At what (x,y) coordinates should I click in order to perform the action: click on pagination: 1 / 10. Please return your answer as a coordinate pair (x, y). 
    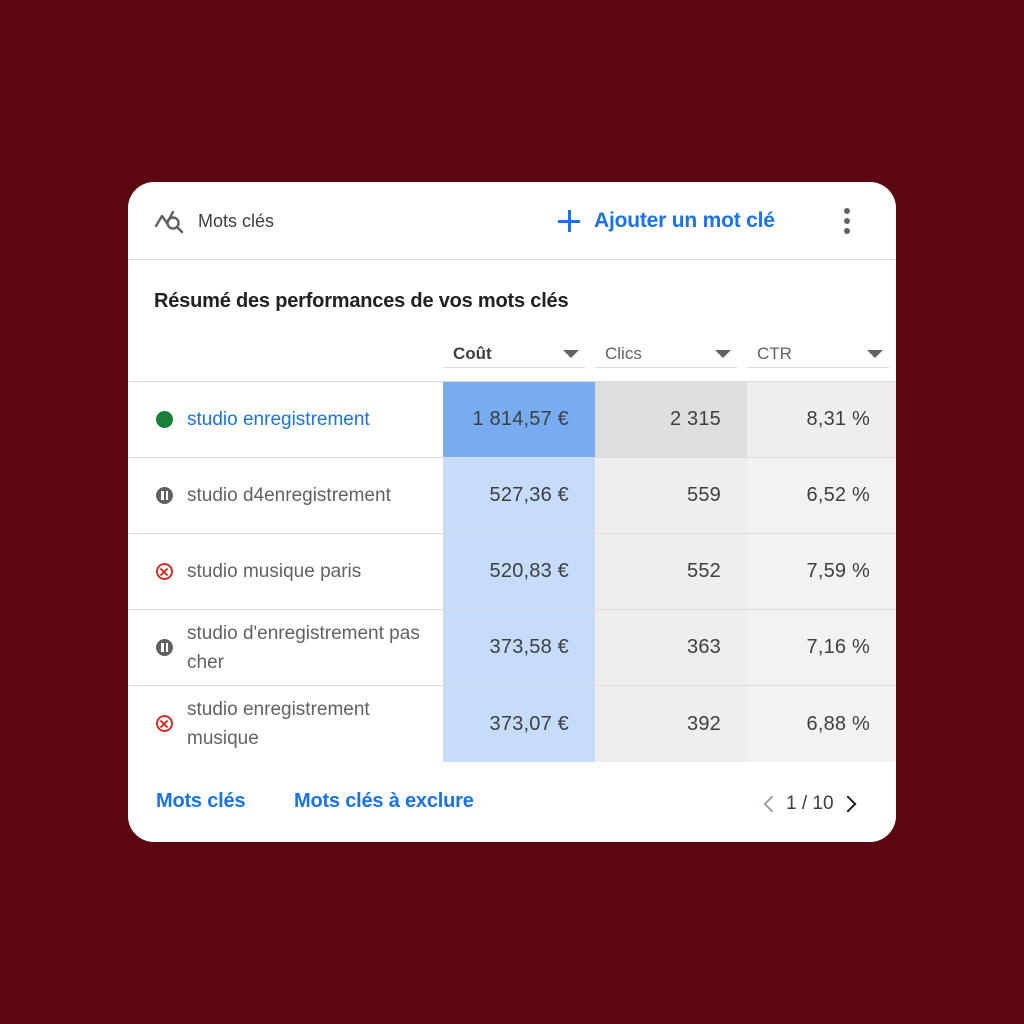
    Looking at the image, I should click on (808, 804).